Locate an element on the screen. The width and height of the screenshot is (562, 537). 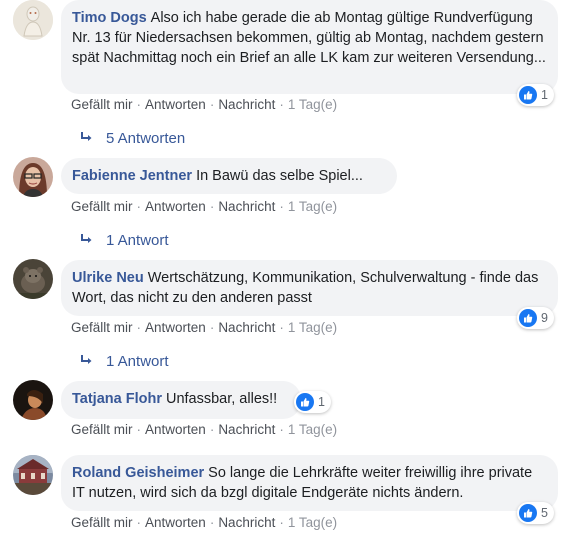
comment-bubble: Tatjana Flohr Unfassbar, alles!! is located at coordinates (181, 400).